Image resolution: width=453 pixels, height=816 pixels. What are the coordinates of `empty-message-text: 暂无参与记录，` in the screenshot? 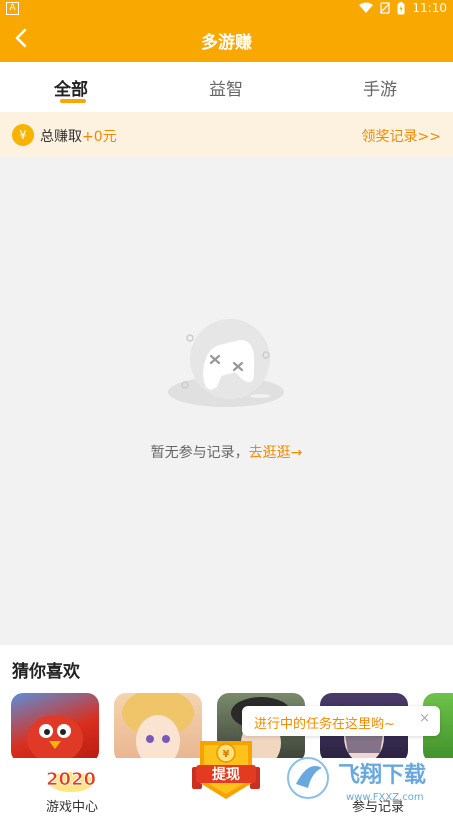 It's located at (199, 453).